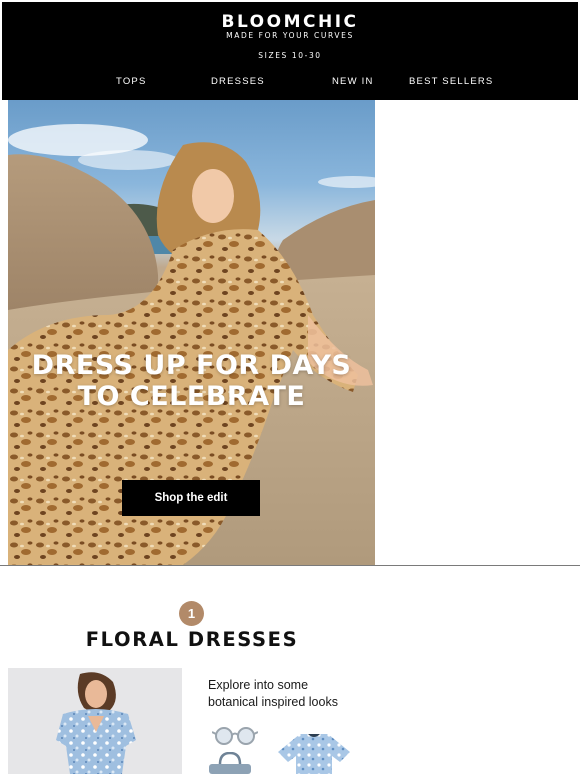  What do you see at coordinates (238, 81) in the screenshot?
I see `nav-dresses-link: DRESSES` at bounding box center [238, 81].